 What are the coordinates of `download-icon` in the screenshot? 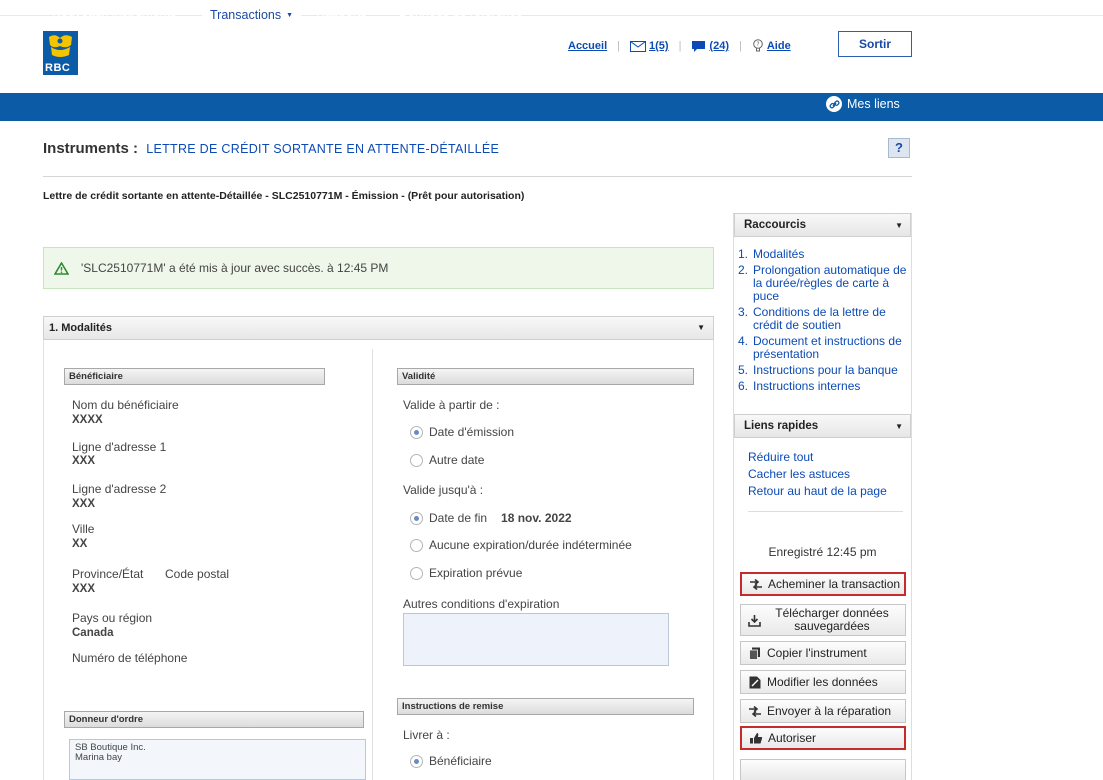 It's located at (754, 620).